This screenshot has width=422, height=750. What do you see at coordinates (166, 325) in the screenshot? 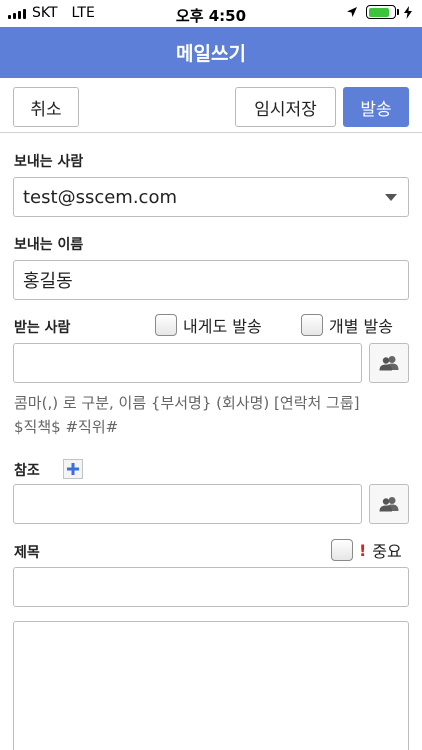
I see `send-to-me-checkbox` at bounding box center [166, 325].